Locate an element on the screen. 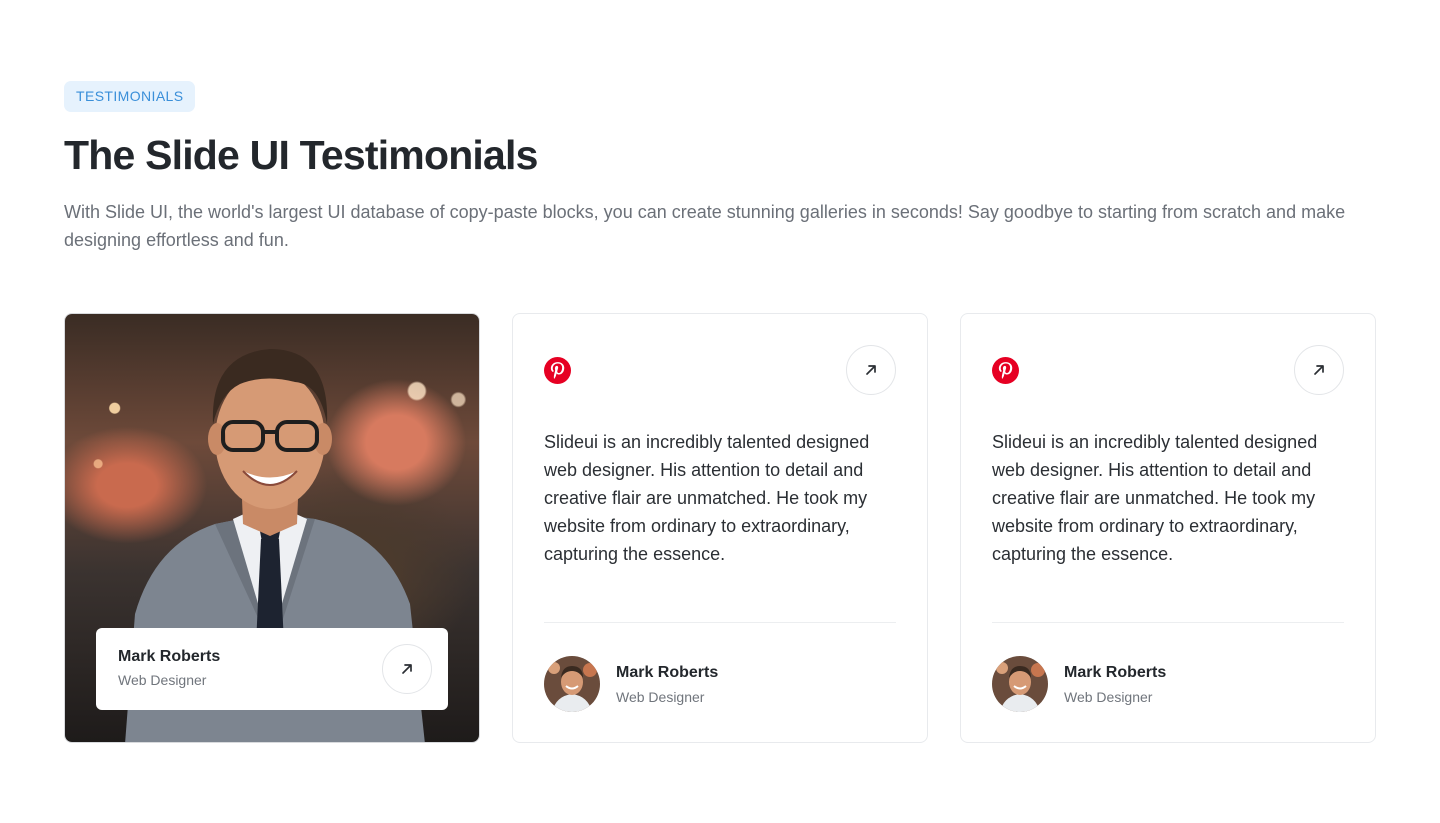  page-title: The Slide UI Testimonials is located at coordinates (301, 155).